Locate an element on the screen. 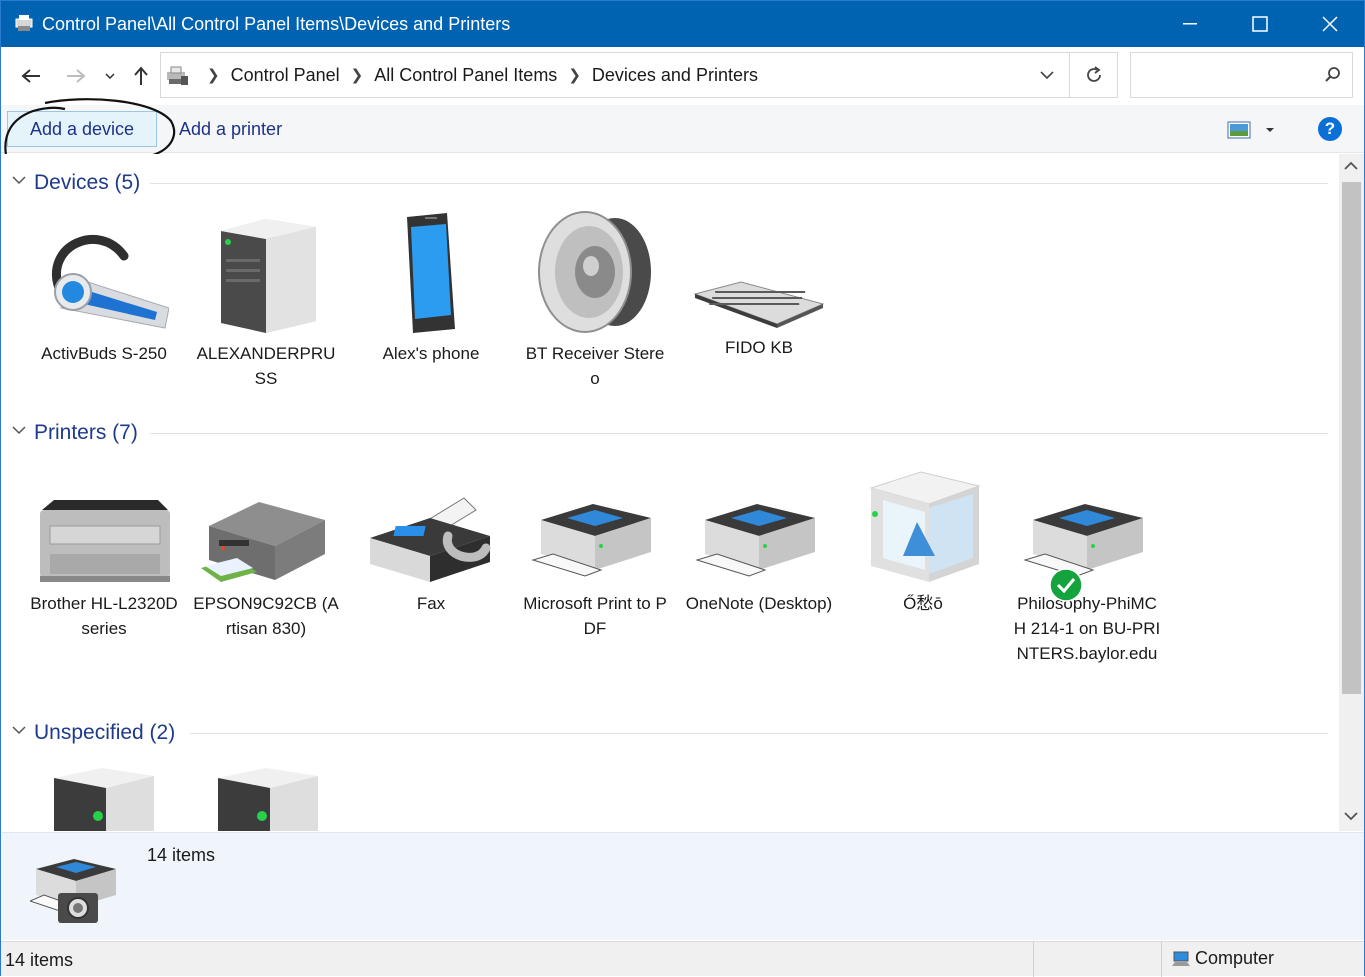 Image resolution: width=1365 pixels, height=977 pixels. vertical-scrollbar is located at coordinates (1351, 492).